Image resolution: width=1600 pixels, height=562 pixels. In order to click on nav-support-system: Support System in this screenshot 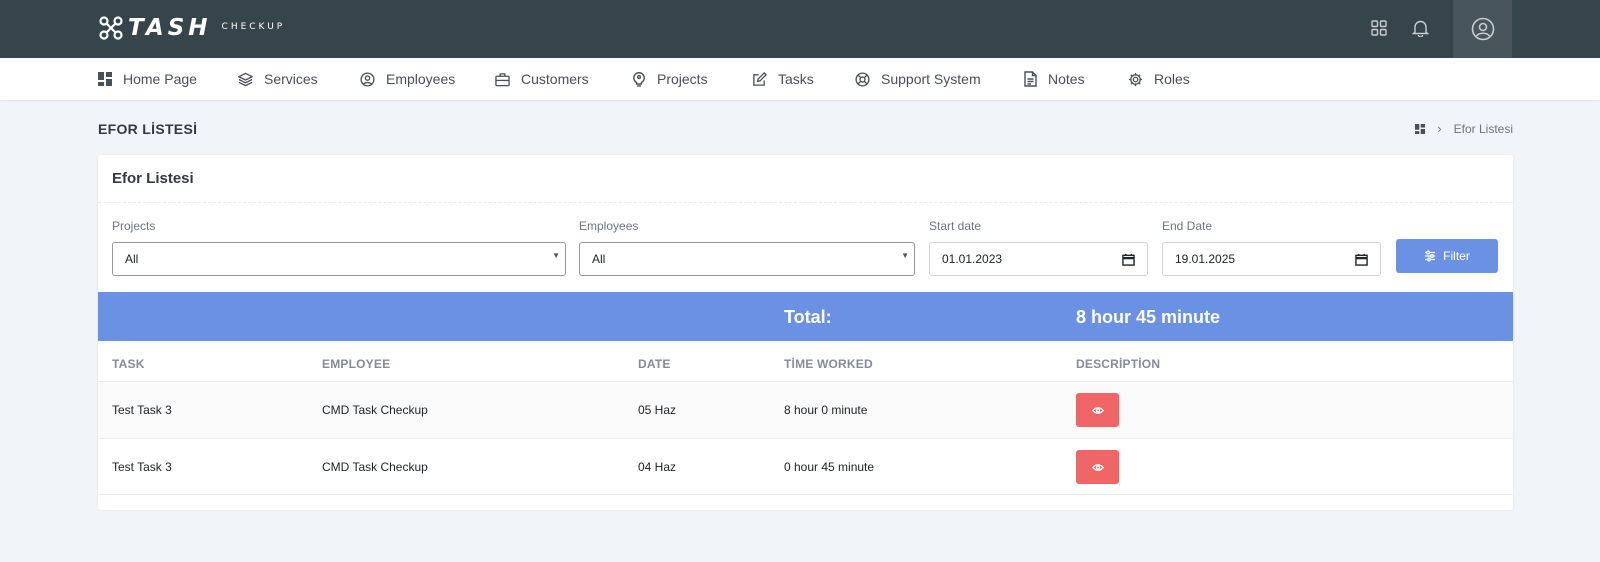, I will do `click(918, 79)`.